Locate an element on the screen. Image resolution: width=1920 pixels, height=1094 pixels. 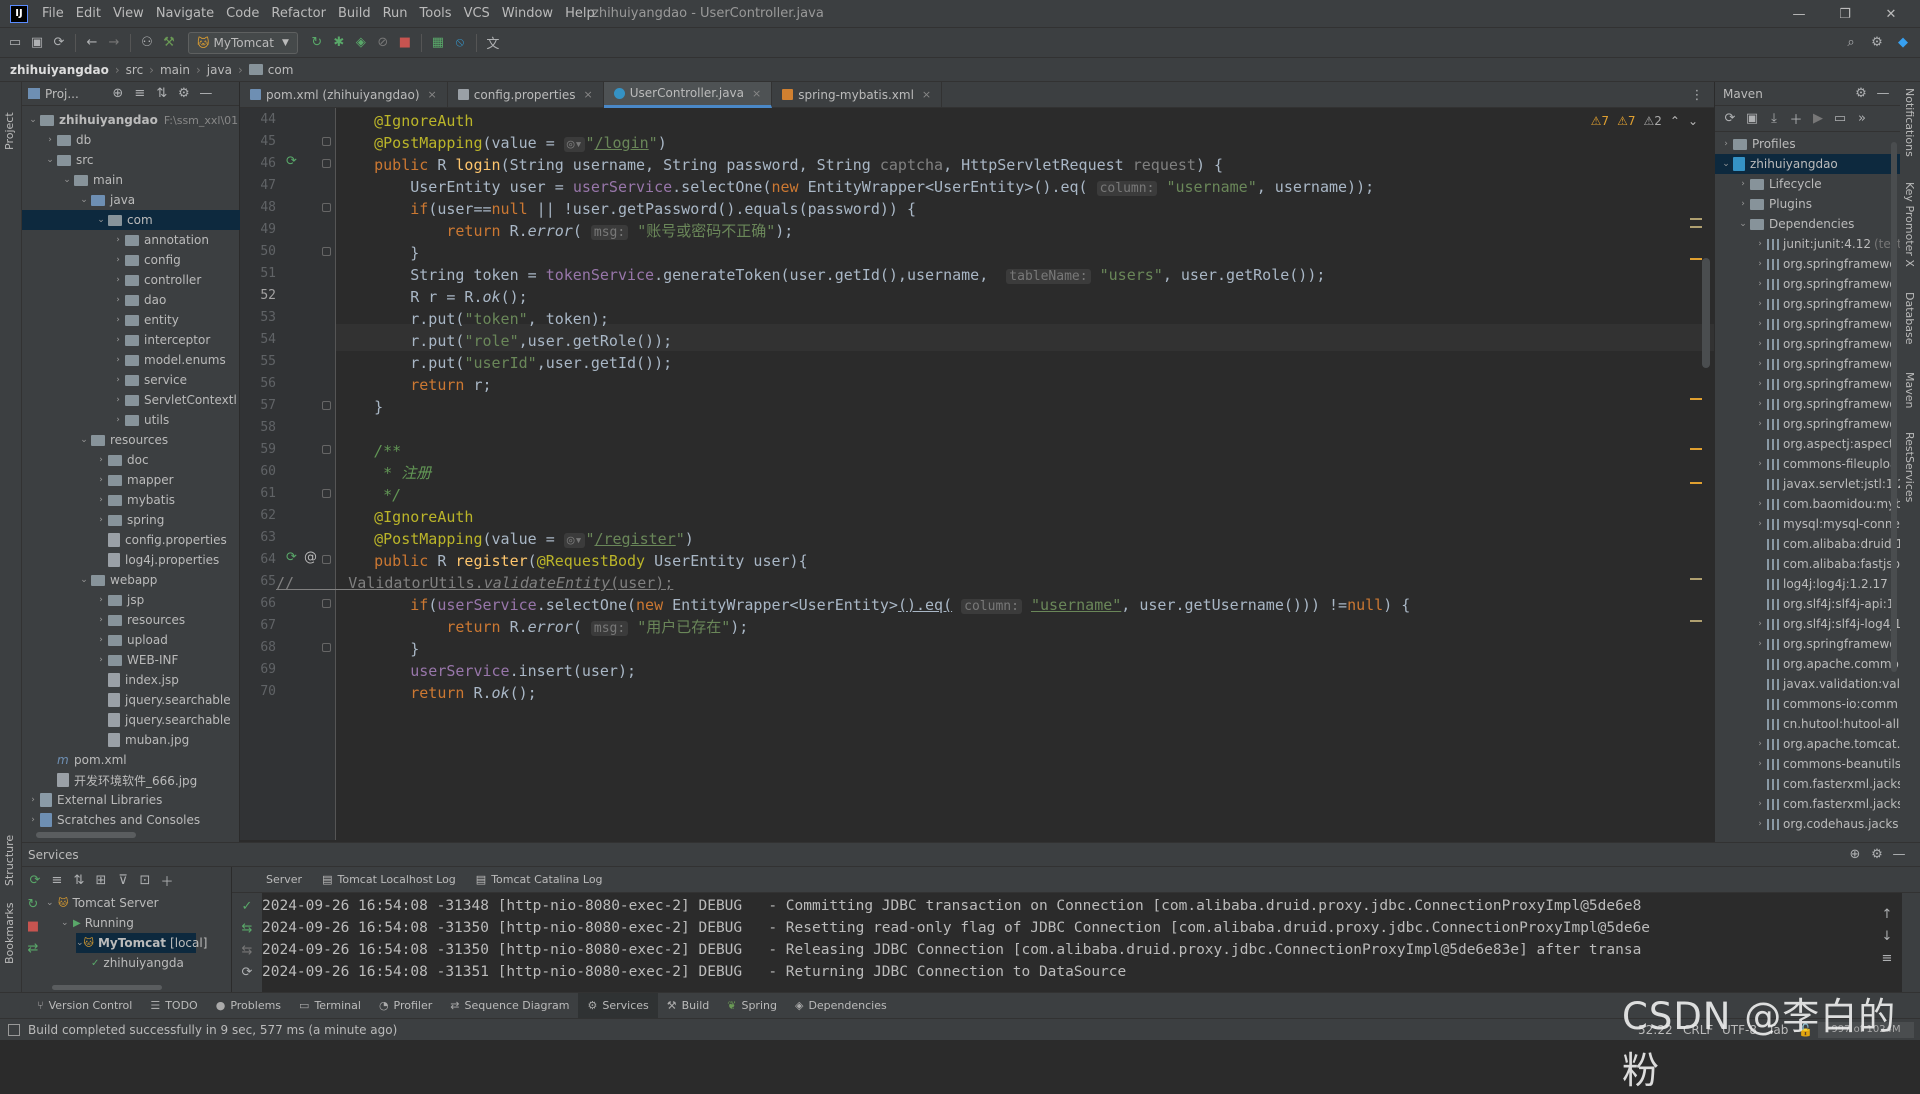
project-tree-item: config.properties is located at coordinates (131, 540).